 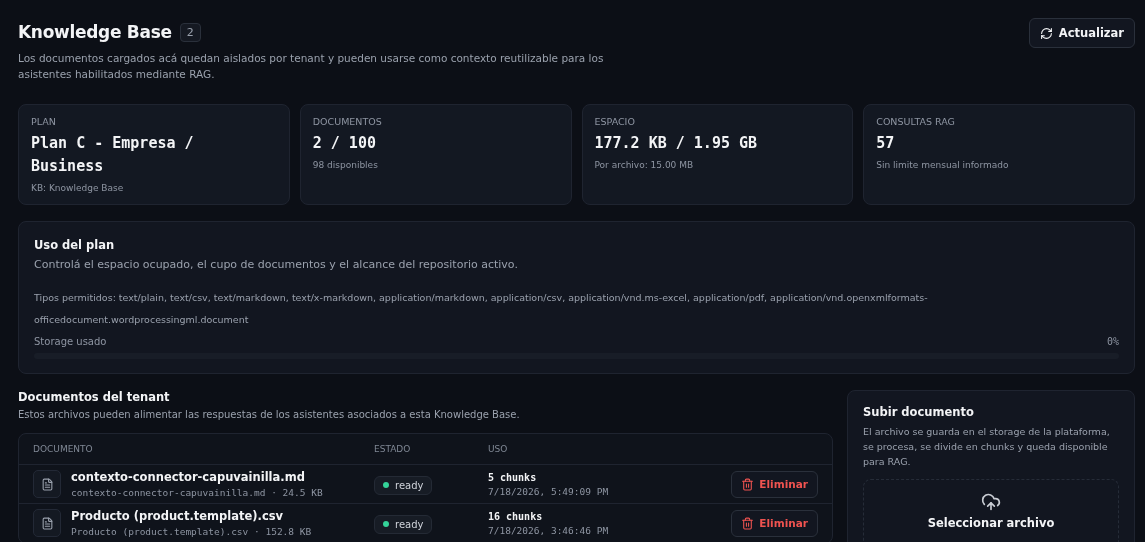 I want to click on upload-description: El archivo se guarda en el storage de la plataforma, se procesa, se divide en chunks y queda disponible para RAG., so click(x=987, y=447).